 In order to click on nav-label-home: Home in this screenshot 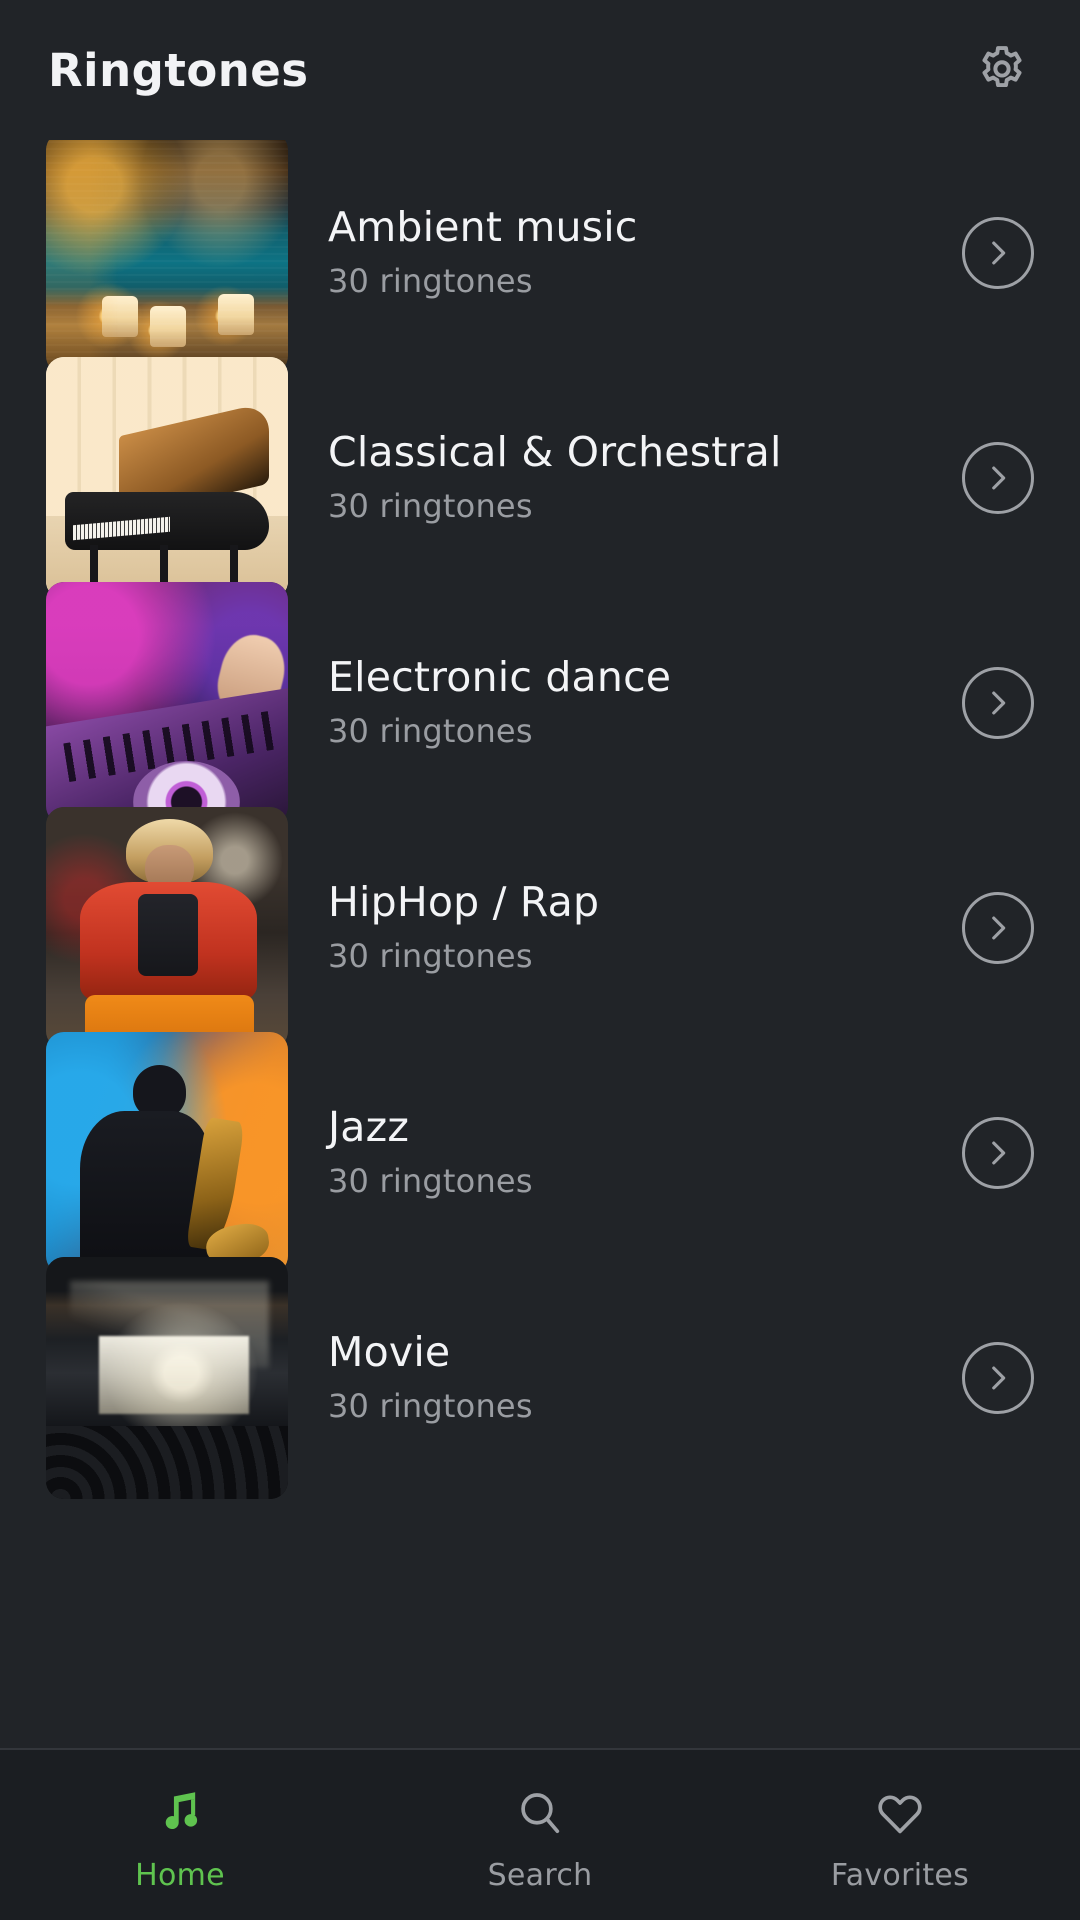, I will do `click(180, 1875)`.